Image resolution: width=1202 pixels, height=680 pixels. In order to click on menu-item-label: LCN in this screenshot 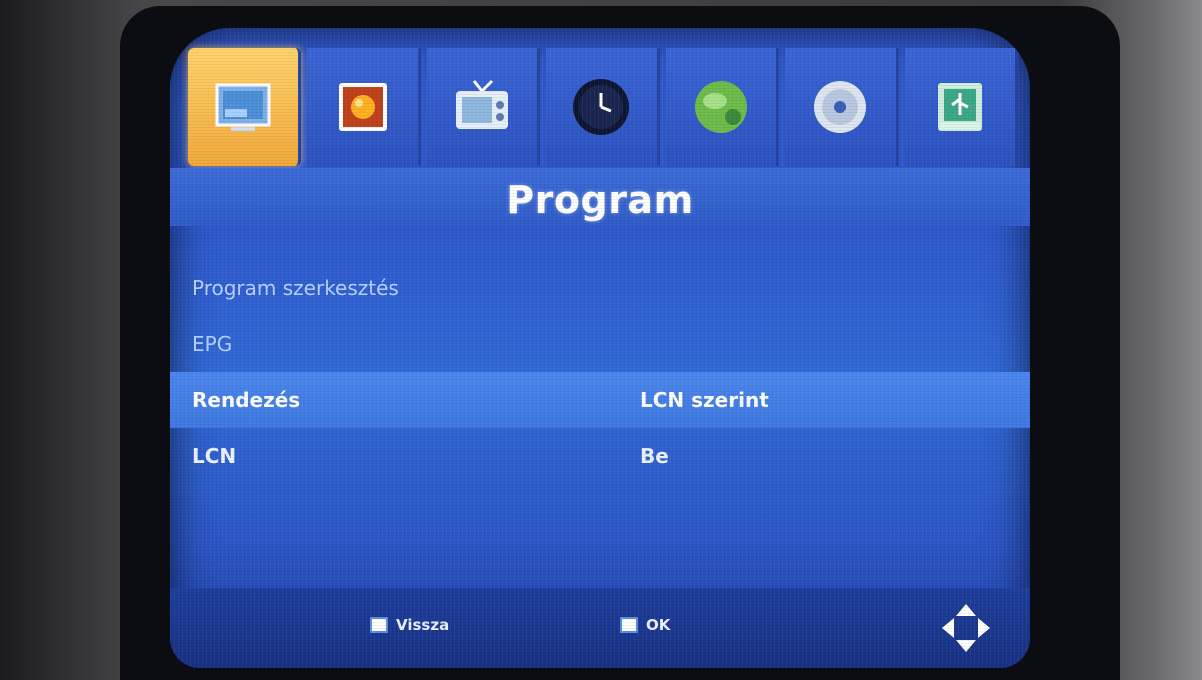, I will do `click(214, 456)`.